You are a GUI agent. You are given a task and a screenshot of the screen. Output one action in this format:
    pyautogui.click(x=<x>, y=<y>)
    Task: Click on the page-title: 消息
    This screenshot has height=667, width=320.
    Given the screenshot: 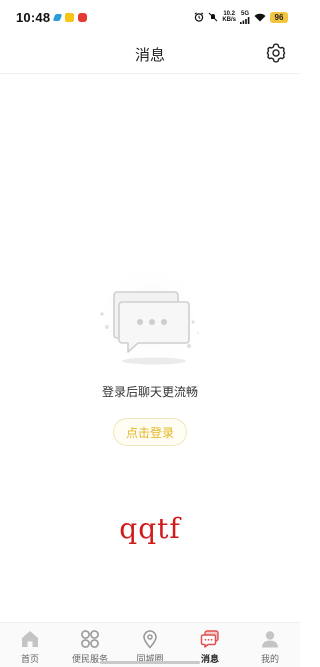 What is the action you would take?
    pyautogui.click(x=149, y=55)
    